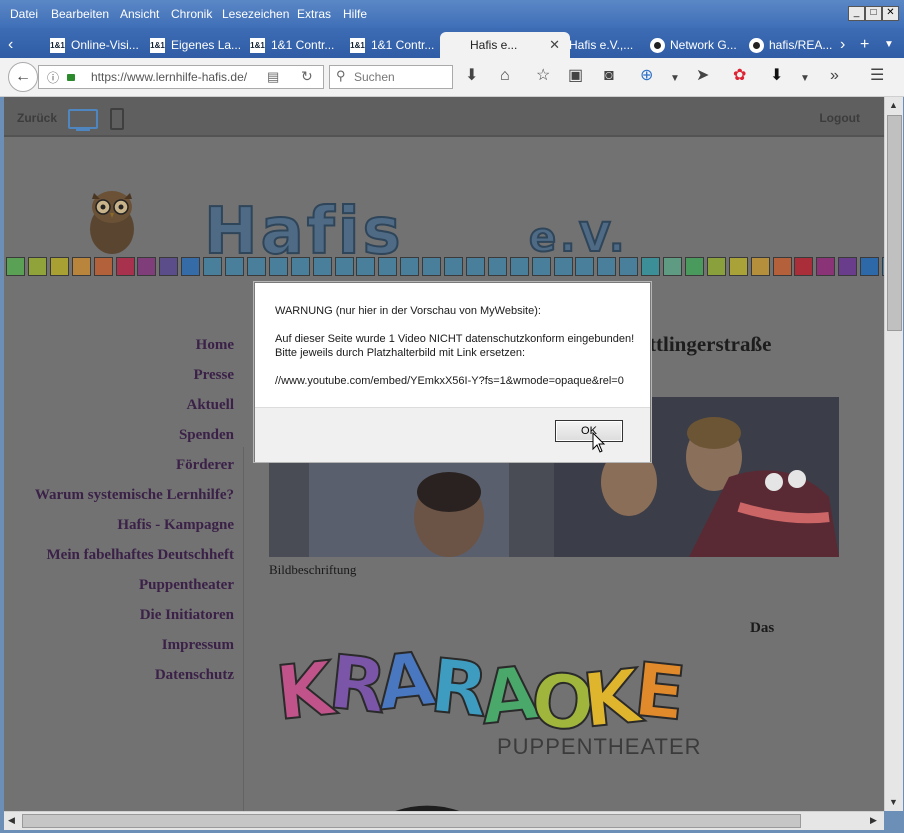 Image resolution: width=904 pixels, height=833 pixels. I want to click on search-box: ⚲ Suchen, so click(391, 77).